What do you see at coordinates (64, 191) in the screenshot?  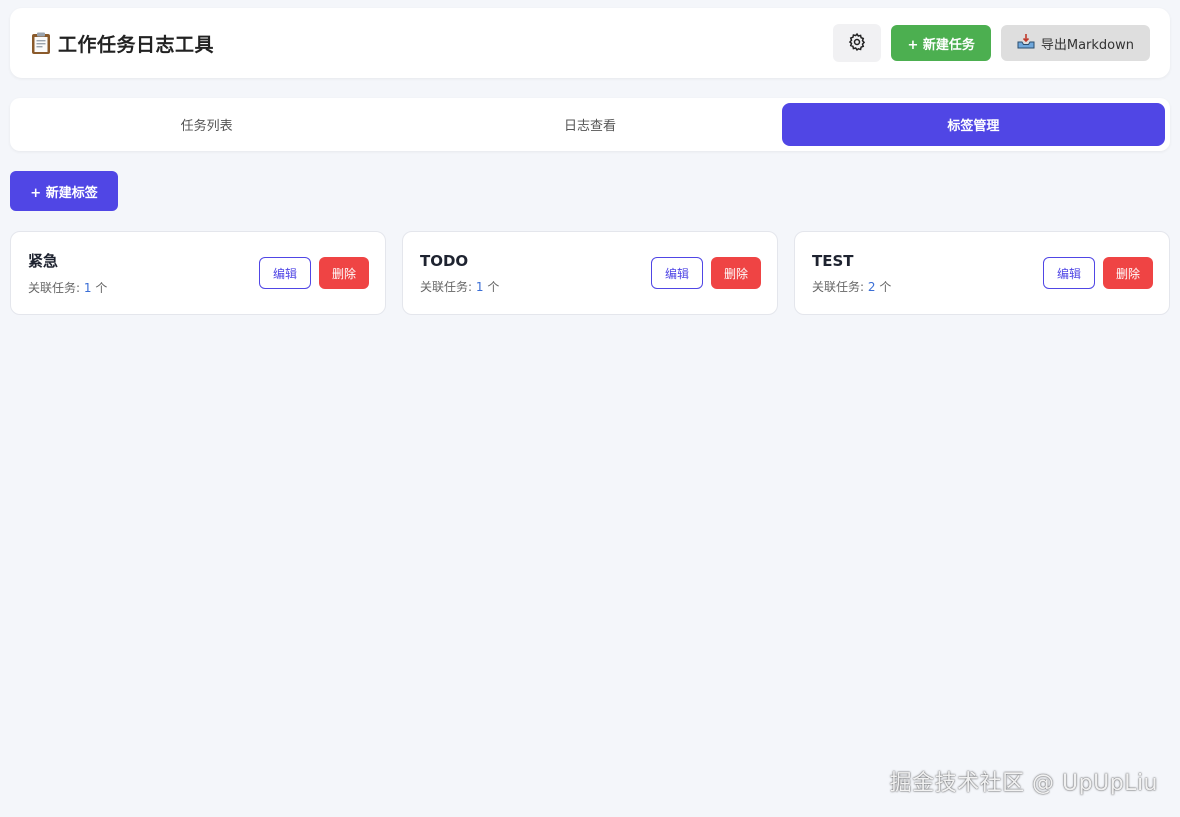 I see `new-tag-button: + 新建标签` at bounding box center [64, 191].